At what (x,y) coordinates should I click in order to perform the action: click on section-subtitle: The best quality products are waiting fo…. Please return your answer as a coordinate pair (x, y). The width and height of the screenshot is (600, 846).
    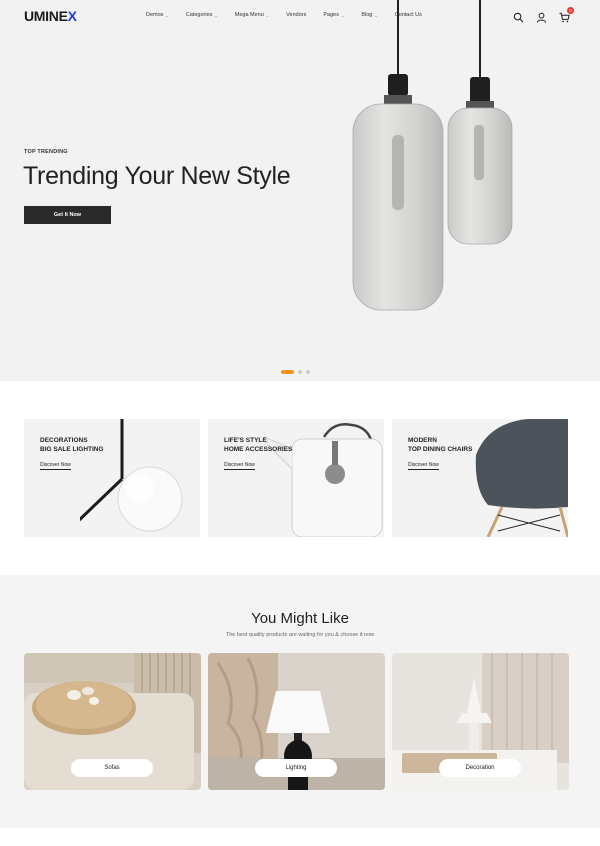
    Looking at the image, I should click on (300, 635).